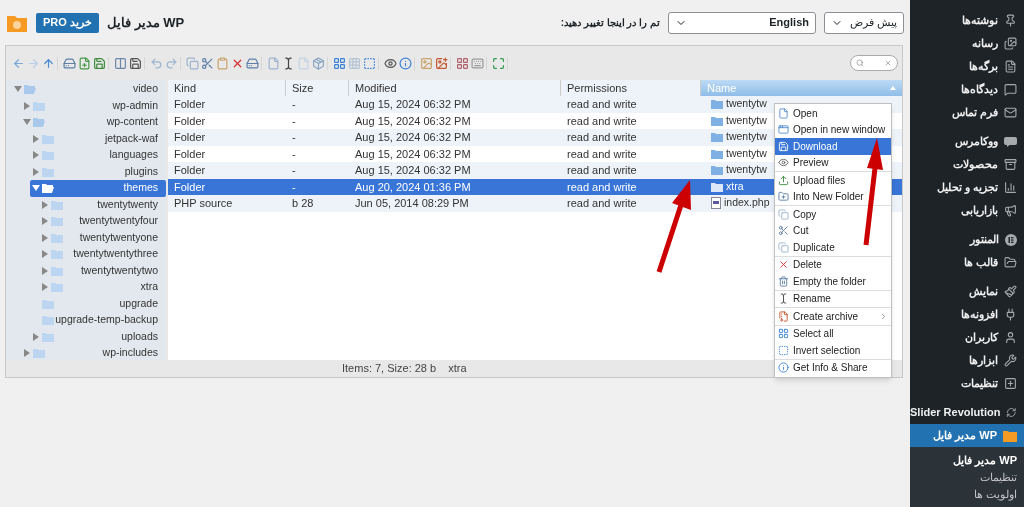  What do you see at coordinates (48, 63) in the screenshot?
I see `up-icon` at bounding box center [48, 63].